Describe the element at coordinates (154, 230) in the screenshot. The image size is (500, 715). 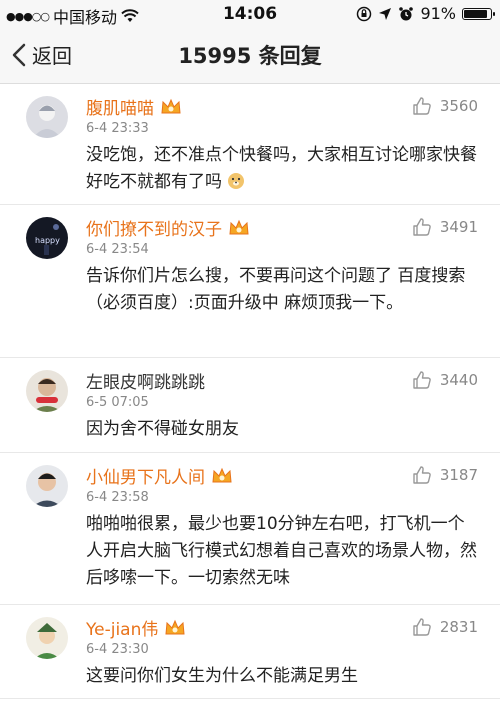
I see `username: 你们撩不到的汉子` at that location.